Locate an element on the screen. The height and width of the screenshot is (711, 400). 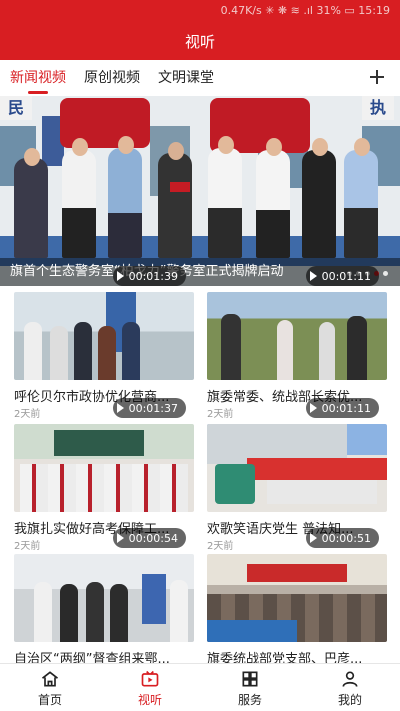
red-folder is located at coordinates (180, 187).